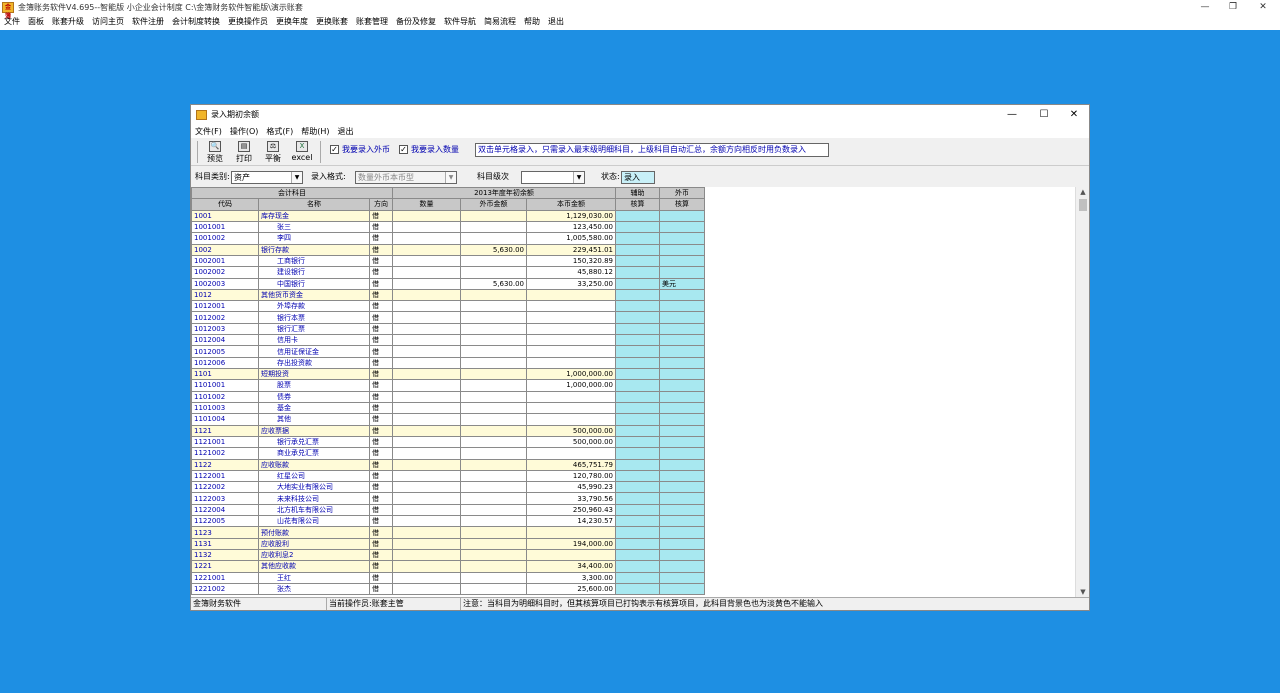 This screenshot has height=693, width=1280. I want to click on table-row: 1012002 银行本票借, so click(448, 317).